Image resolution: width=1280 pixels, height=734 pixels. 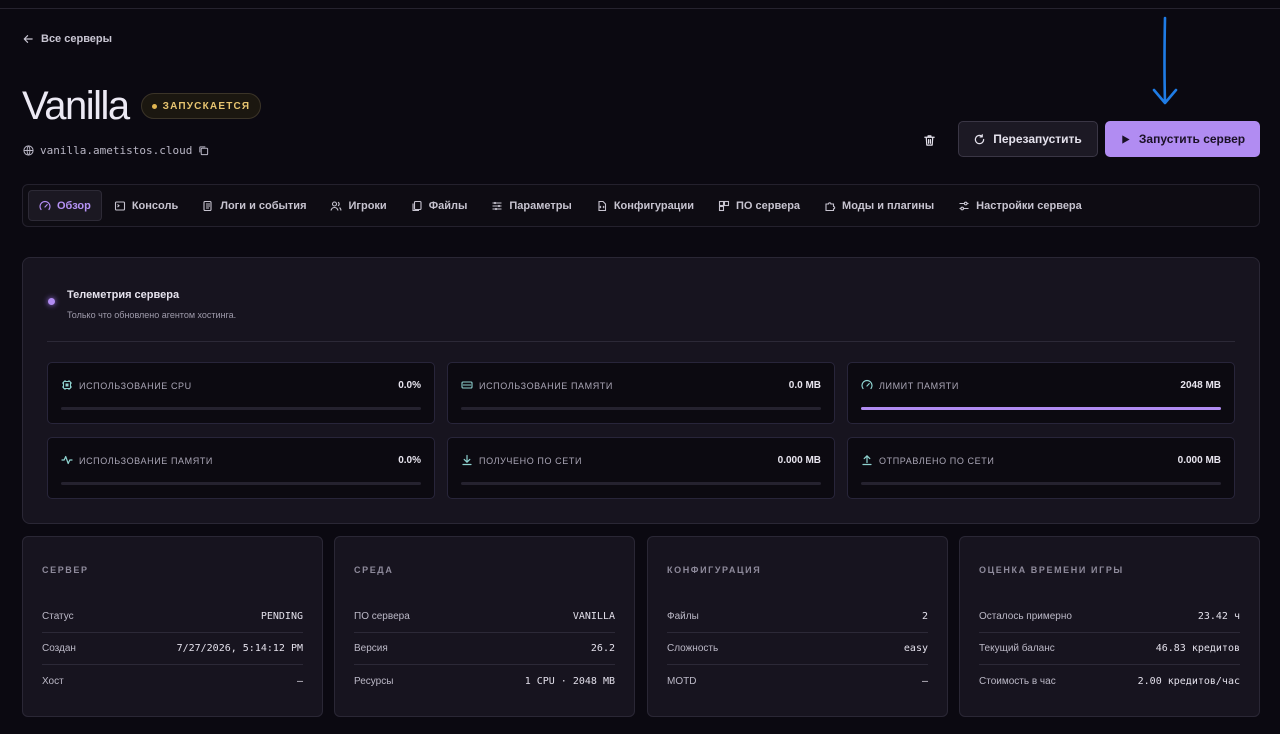 What do you see at coordinates (1029, 205) in the screenshot?
I see `tab-label: Настройки сервера` at bounding box center [1029, 205].